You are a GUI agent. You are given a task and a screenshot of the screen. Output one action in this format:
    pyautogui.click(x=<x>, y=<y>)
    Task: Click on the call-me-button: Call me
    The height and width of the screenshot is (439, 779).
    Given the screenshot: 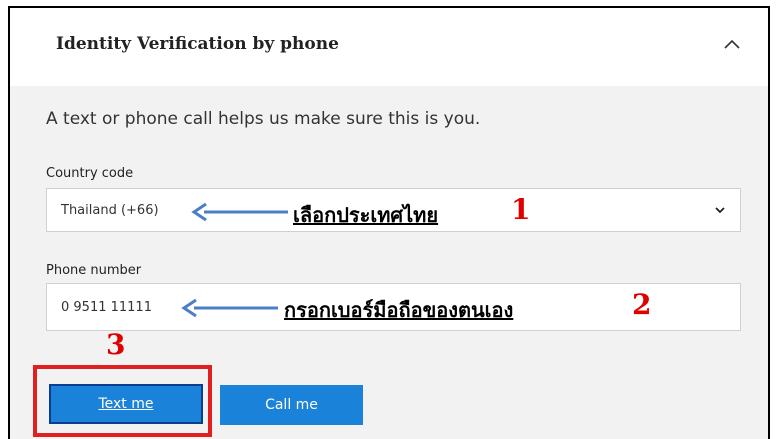 What is the action you would take?
    pyautogui.click(x=291, y=405)
    